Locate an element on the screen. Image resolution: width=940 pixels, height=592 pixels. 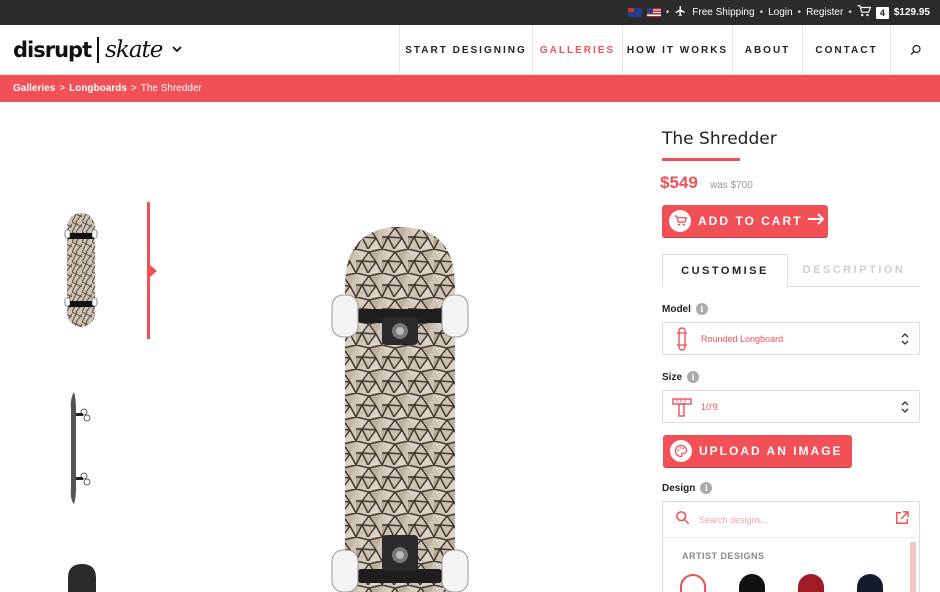
cart-count-badge: 4 is located at coordinates (882, 12).